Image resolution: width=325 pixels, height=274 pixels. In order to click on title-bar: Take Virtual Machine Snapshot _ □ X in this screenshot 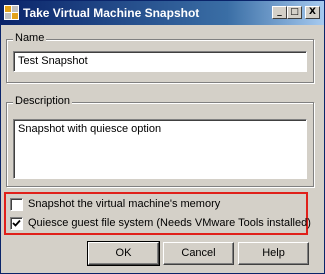, I will do `click(162, 13)`.